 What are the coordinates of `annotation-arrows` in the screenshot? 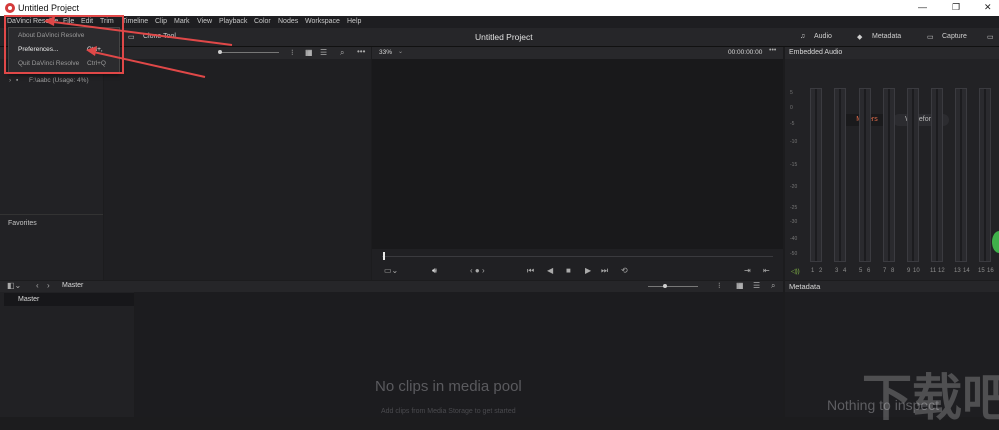 It's located at (138, 47).